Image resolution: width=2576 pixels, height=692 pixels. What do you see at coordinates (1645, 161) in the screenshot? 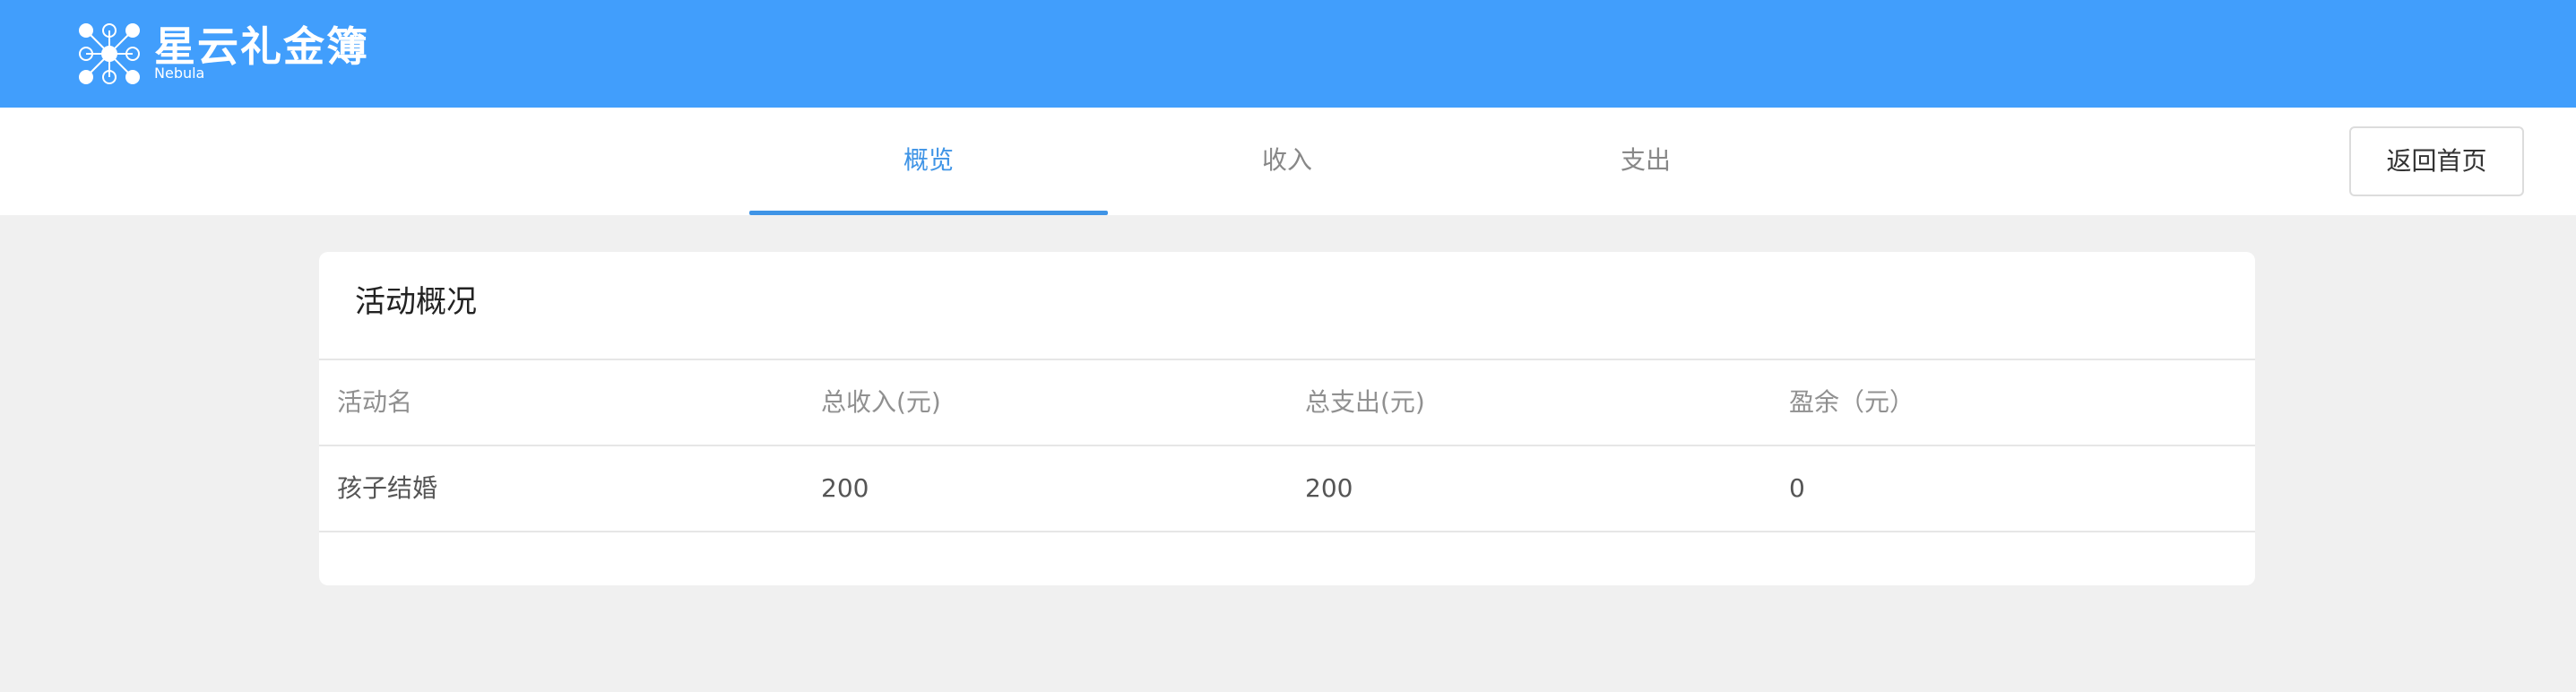
I see `tab-expense: 支出` at bounding box center [1645, 161].